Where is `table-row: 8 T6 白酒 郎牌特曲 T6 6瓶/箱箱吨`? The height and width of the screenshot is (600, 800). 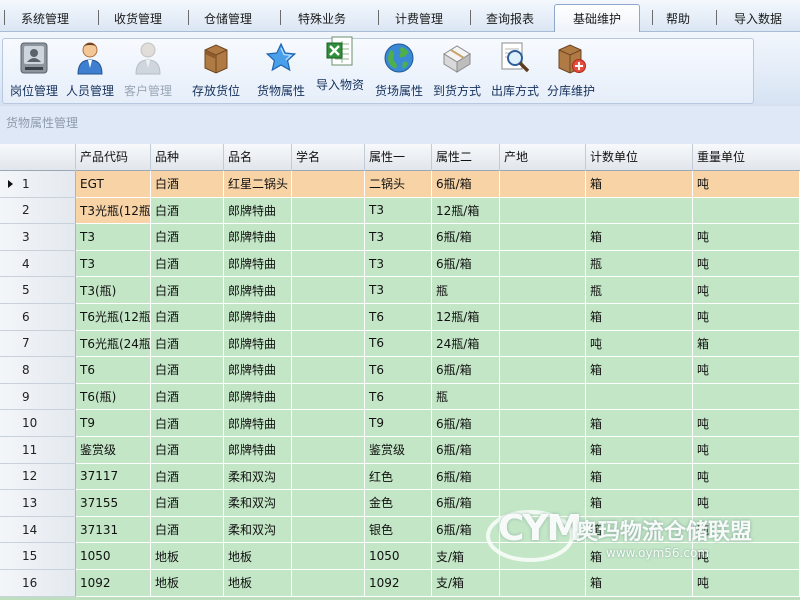 table-row: 8 T6 白酒 郎牌特曲 T6 6瓶/箱箱吨 is located at coordinates (400, 370).